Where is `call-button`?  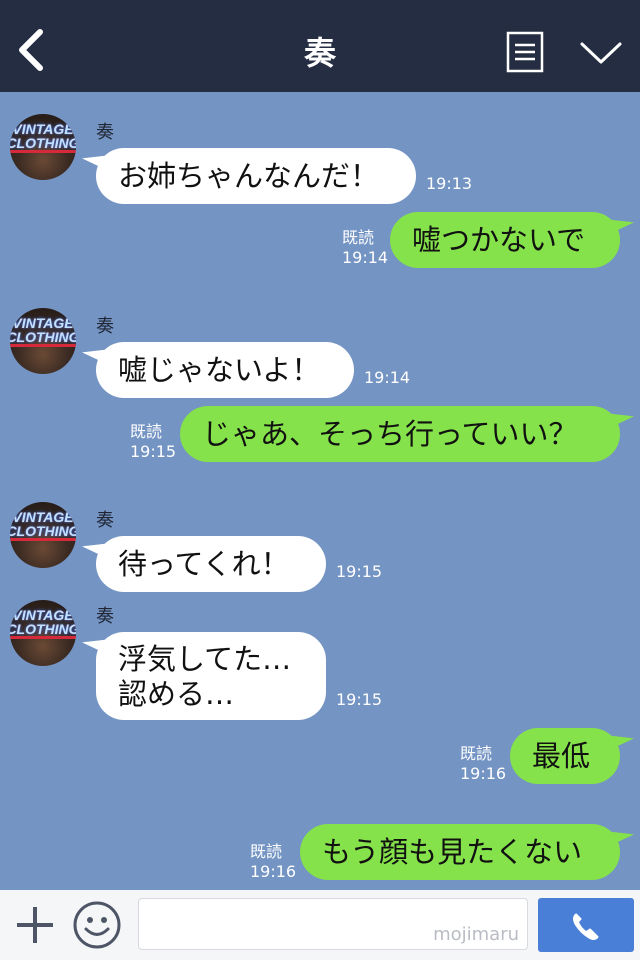
call-button is located at coordinates (586, 925).